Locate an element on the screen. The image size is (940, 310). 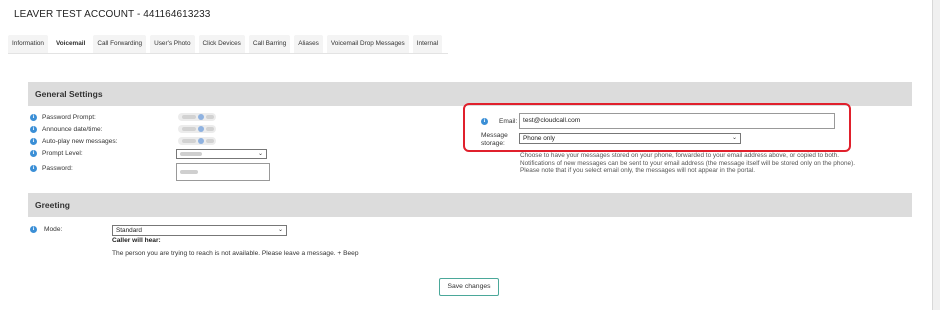
tab-voicemail-drop-messages: Voicemail Drop Messages is located at coordinates (367, 44).